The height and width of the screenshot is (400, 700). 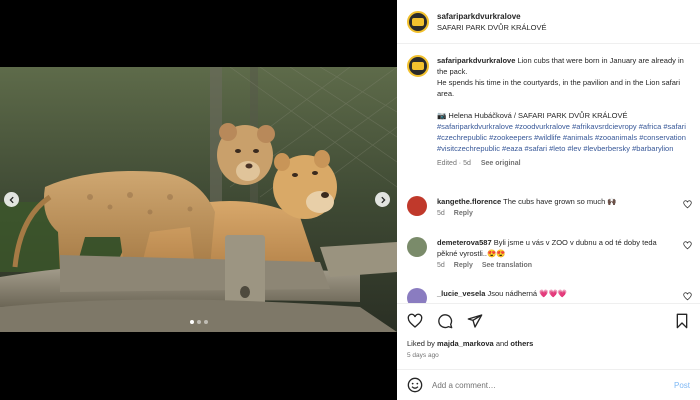 I want to click on heart-icon, so click(x=415, y=321).